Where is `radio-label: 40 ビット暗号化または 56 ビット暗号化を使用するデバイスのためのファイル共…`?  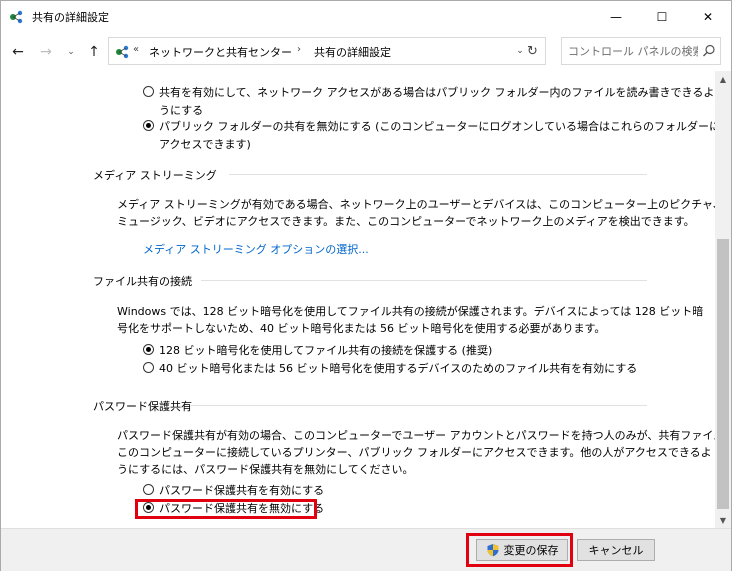
radio-label: 40 ビット暗号化または 56 ビット暗号化を使用するデバイスのためのファイル共… is located at coordinates (398, 368).